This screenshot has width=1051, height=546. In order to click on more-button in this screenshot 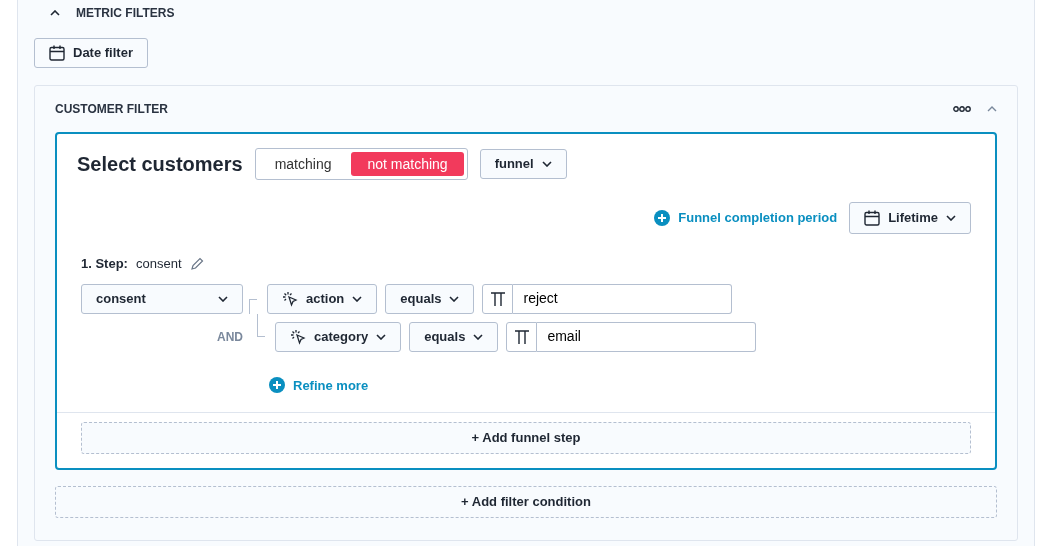, I will do `click(962, 109)`.